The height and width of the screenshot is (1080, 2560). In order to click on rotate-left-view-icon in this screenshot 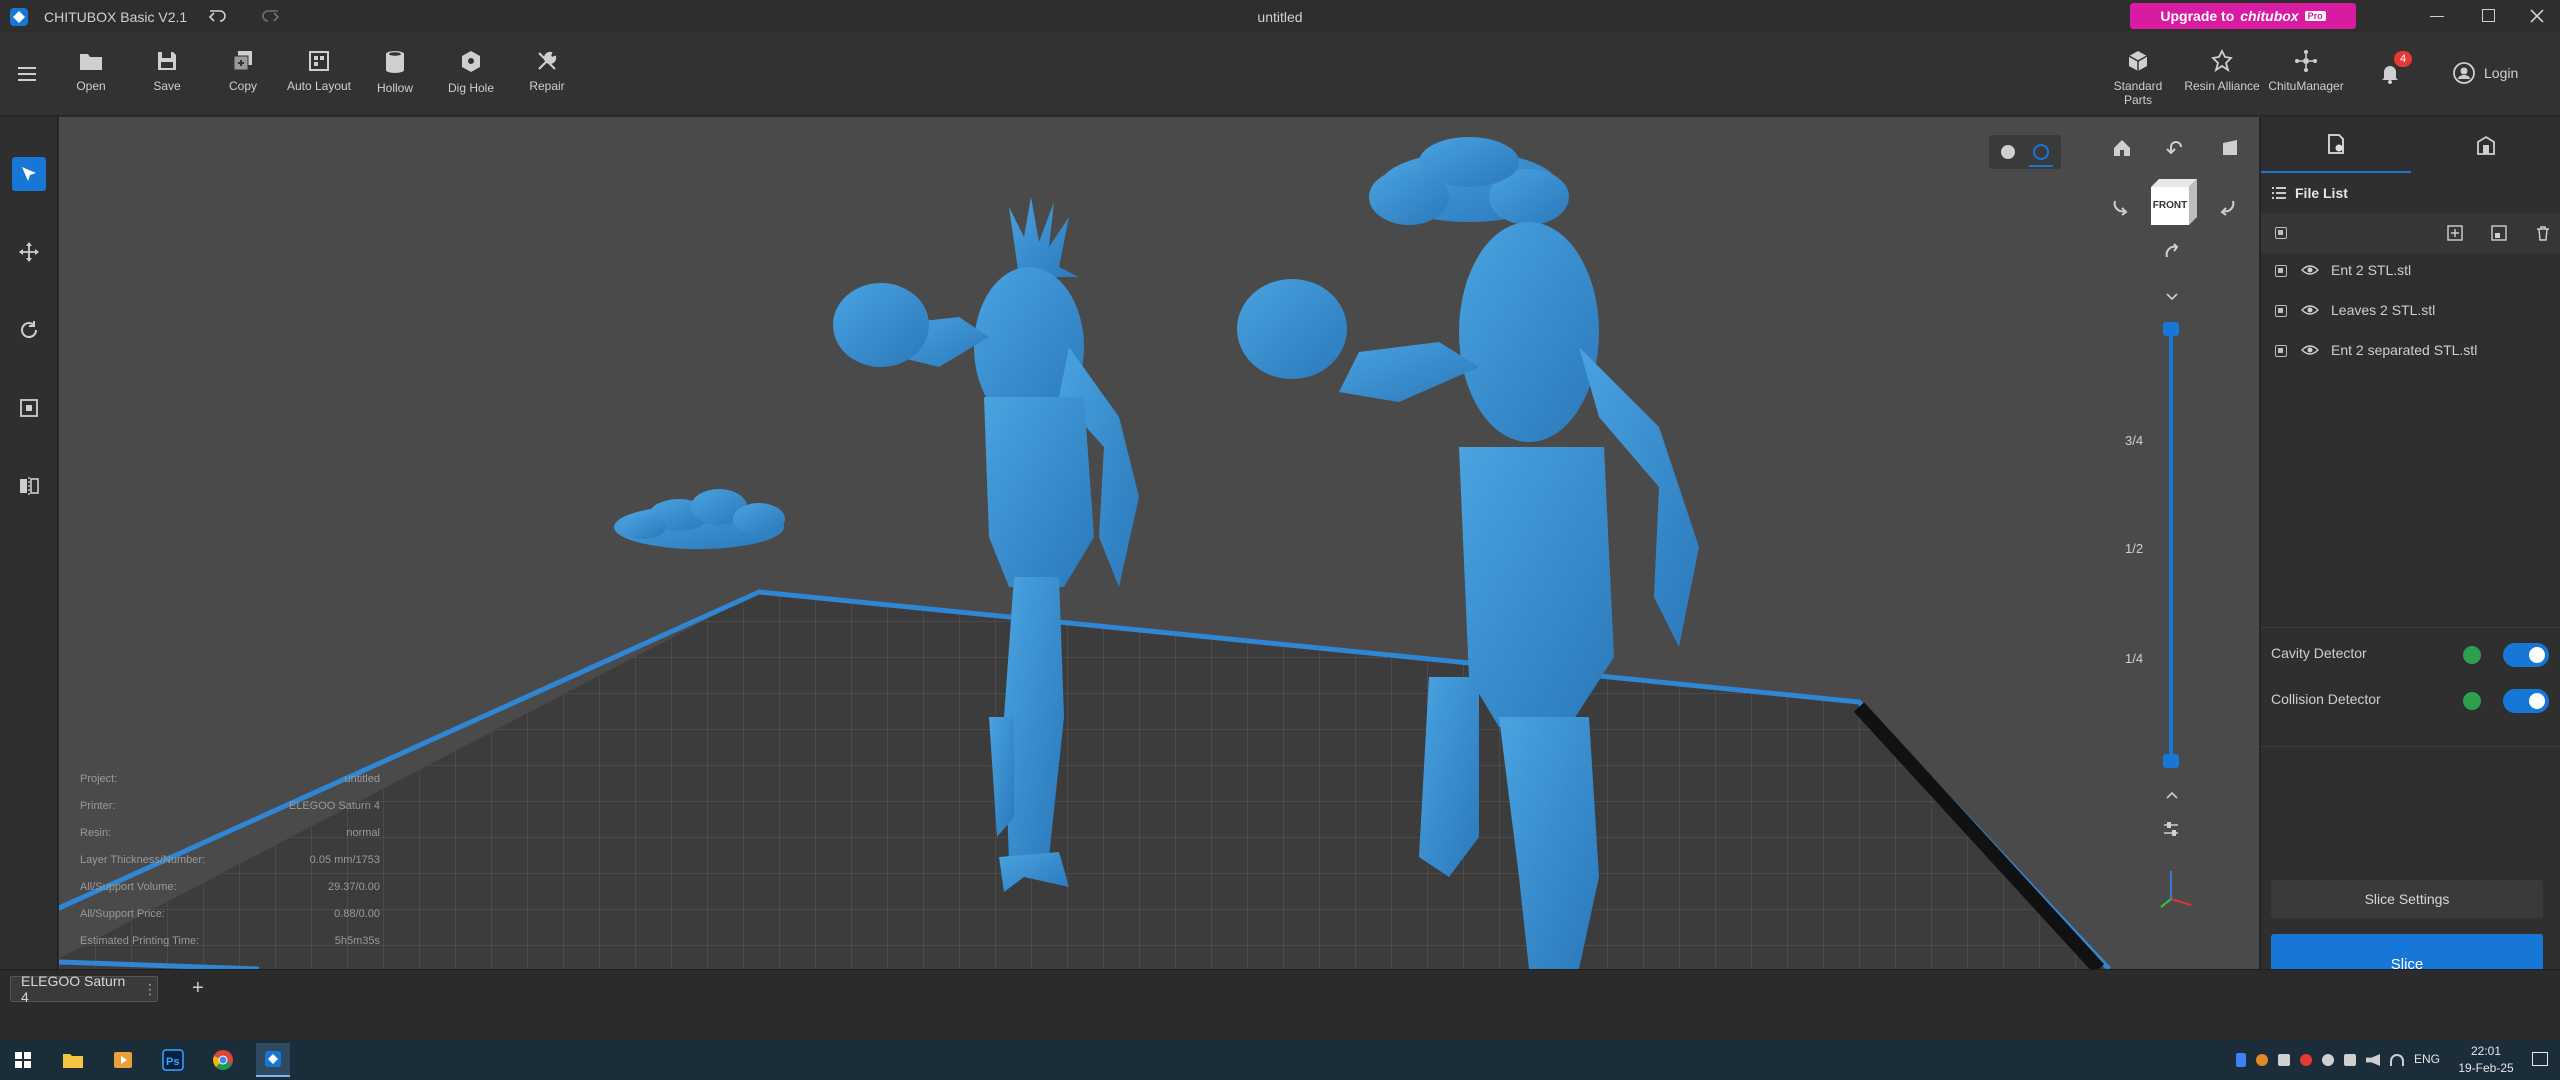, I will do `click(2176, 148)`.